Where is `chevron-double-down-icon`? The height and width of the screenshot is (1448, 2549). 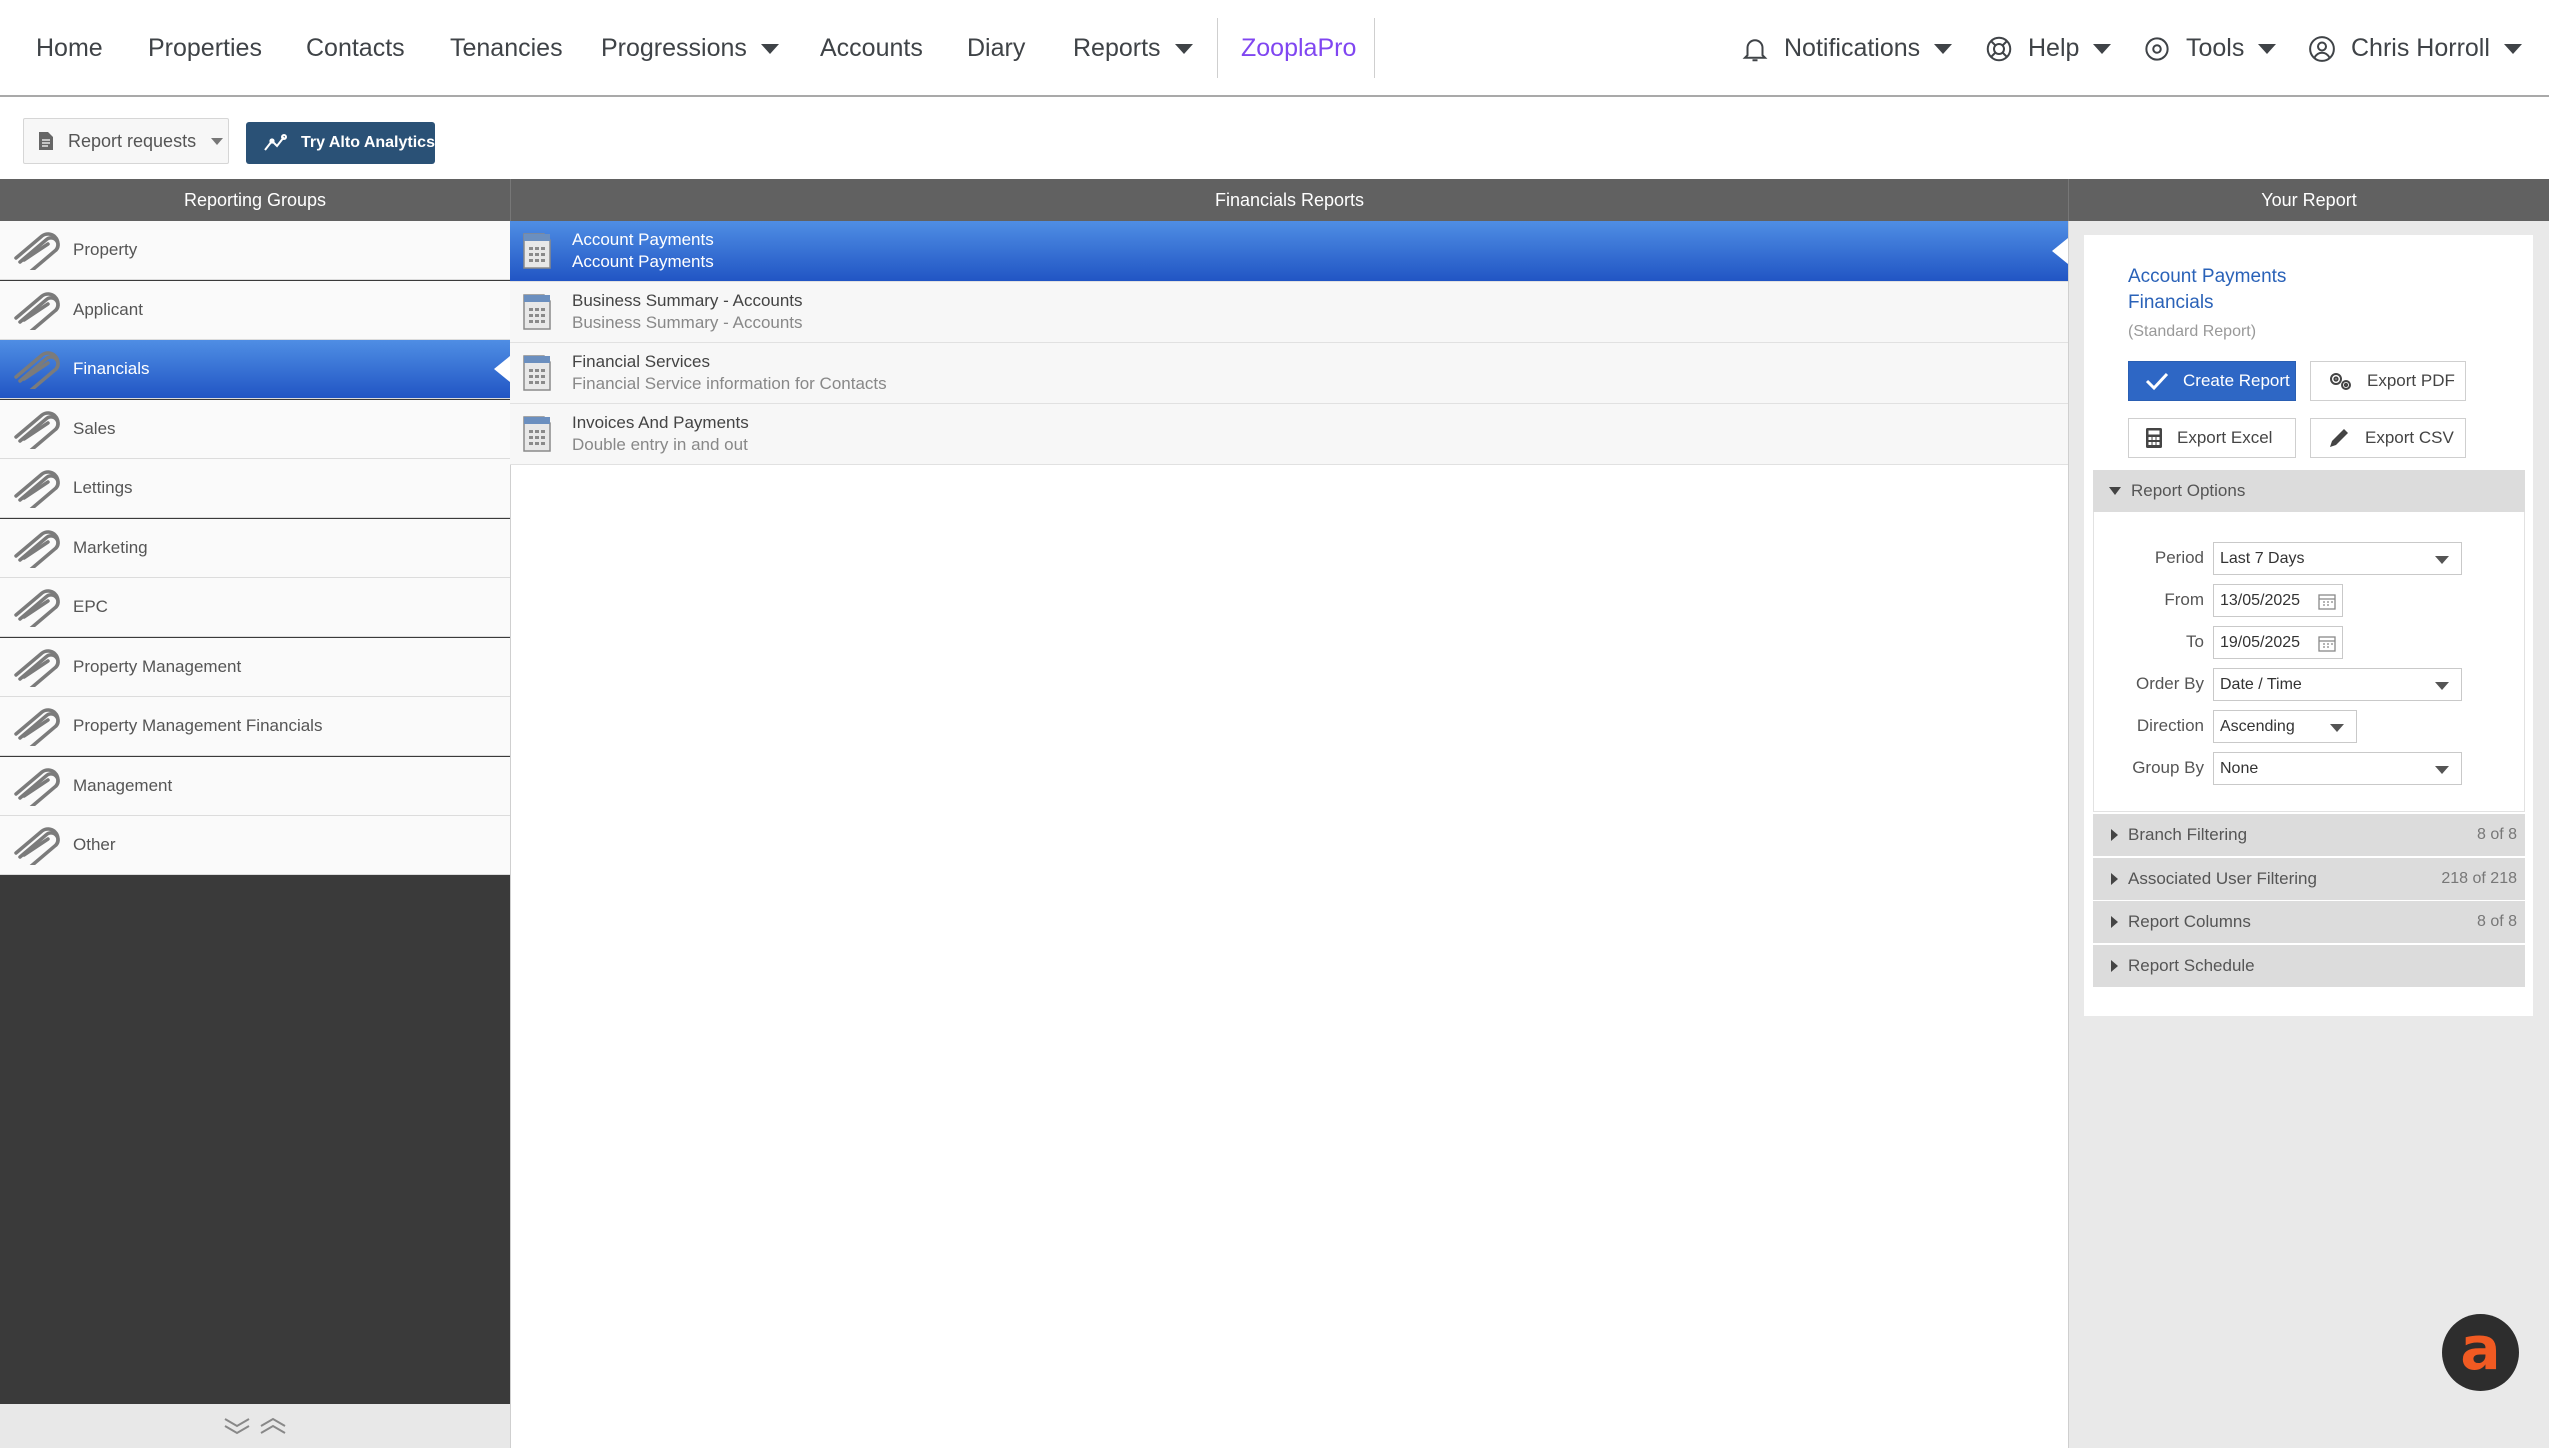
chevron-double-down-icon is located at coordinates (237, 1426).